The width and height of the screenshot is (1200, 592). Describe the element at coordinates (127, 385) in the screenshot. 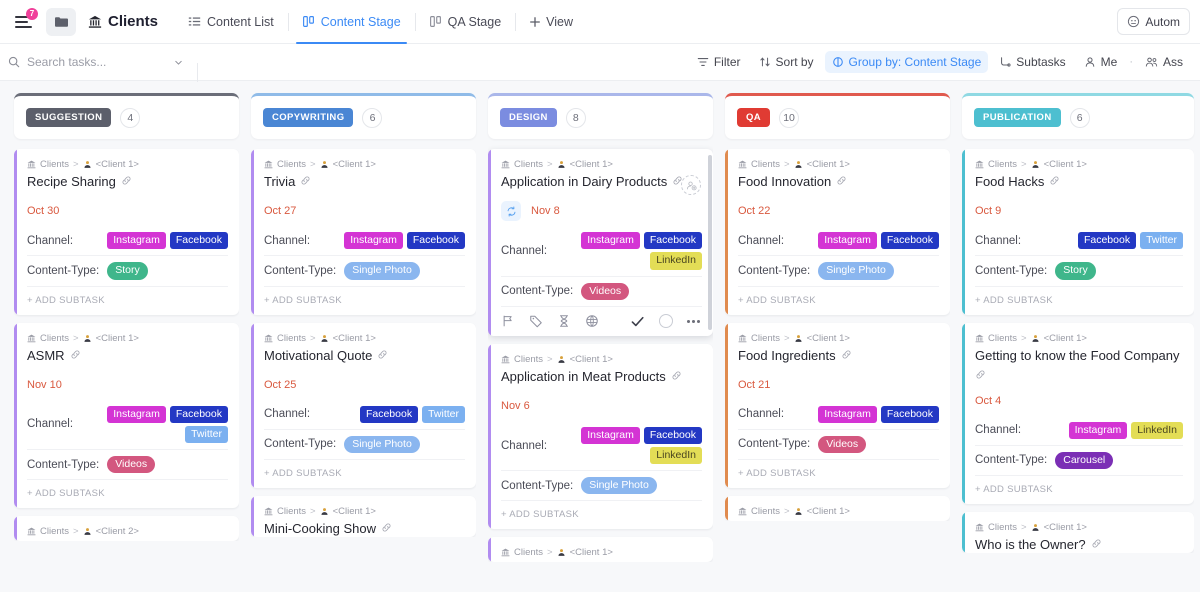

I see `due-date-row: Nov 10` at that location.